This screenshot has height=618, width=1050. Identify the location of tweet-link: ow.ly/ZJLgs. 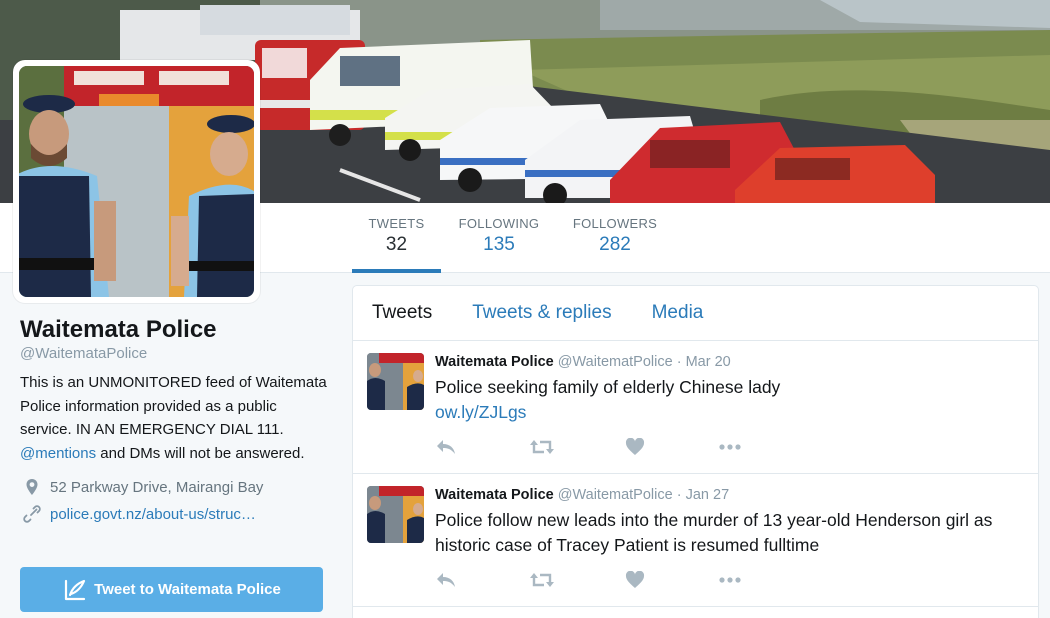
(480, 412).